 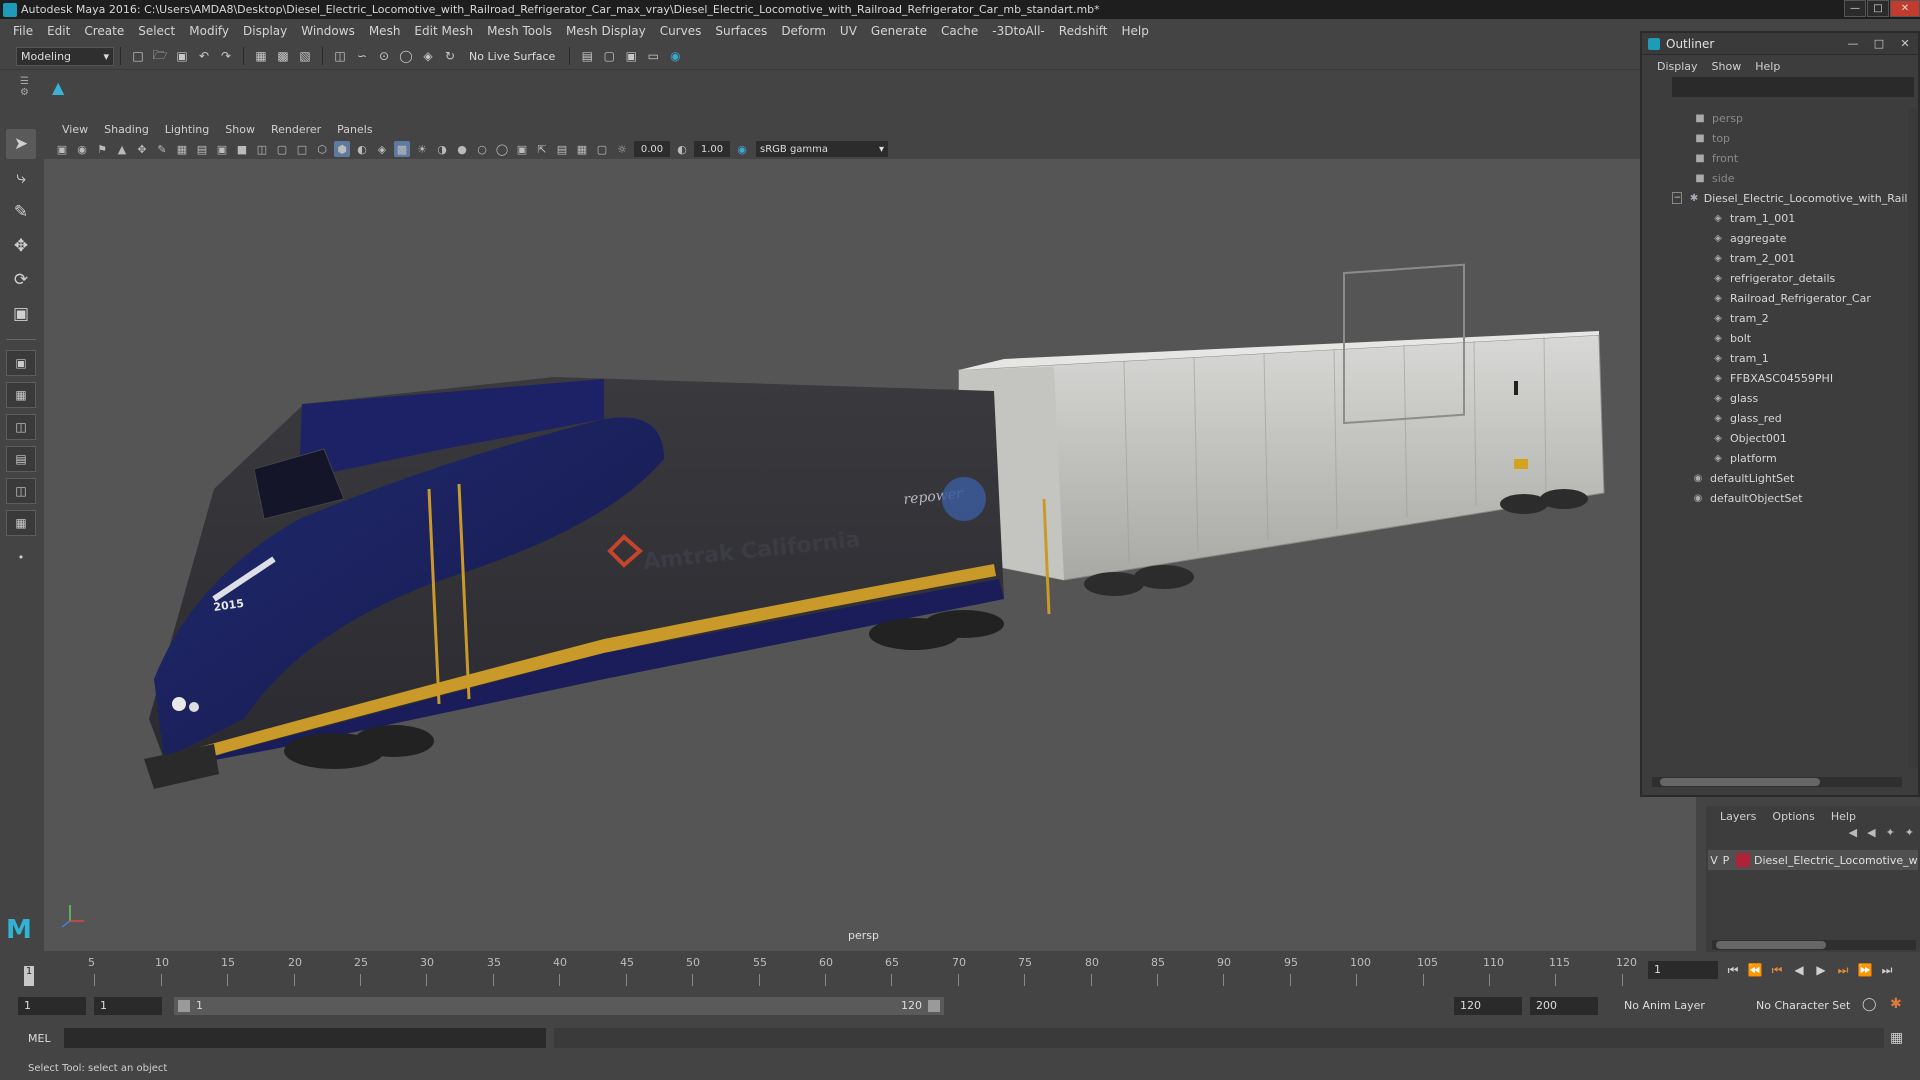 I want to click on textured-icon: ▩, so click(x=402, y=149).